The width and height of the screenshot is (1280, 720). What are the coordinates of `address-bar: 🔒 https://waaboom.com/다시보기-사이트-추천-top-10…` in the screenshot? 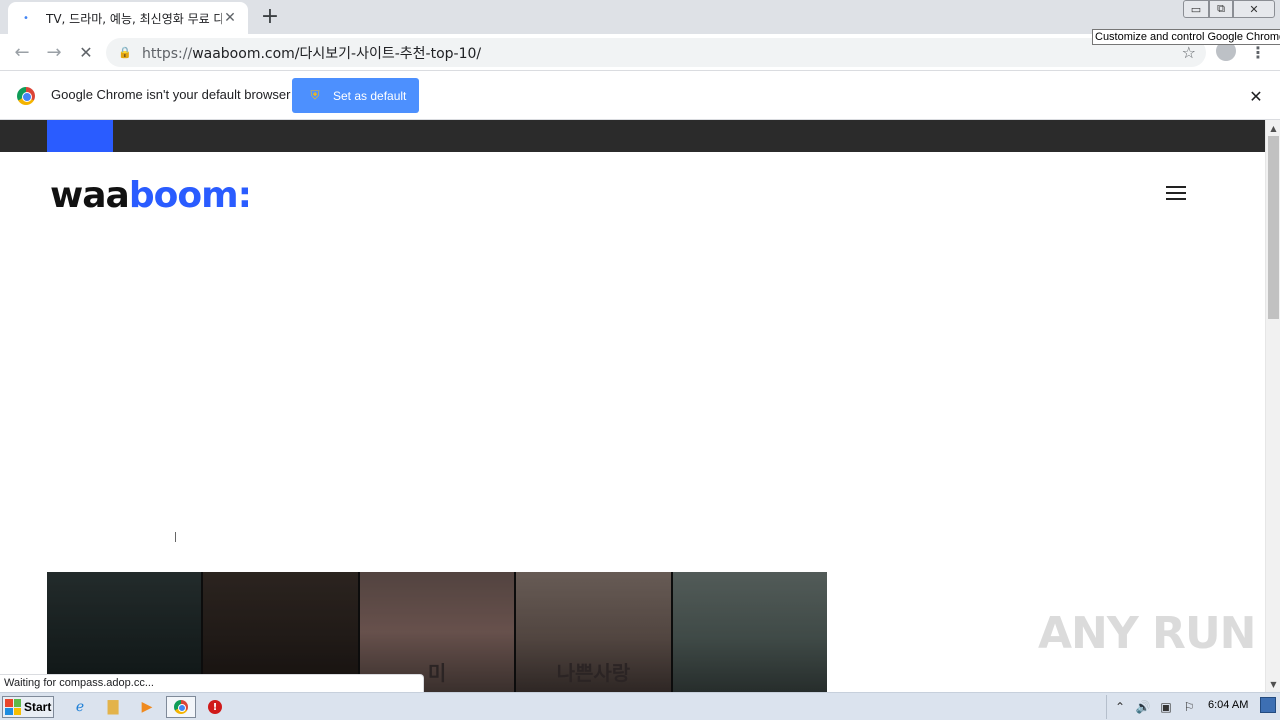 It's located at (656, 52).